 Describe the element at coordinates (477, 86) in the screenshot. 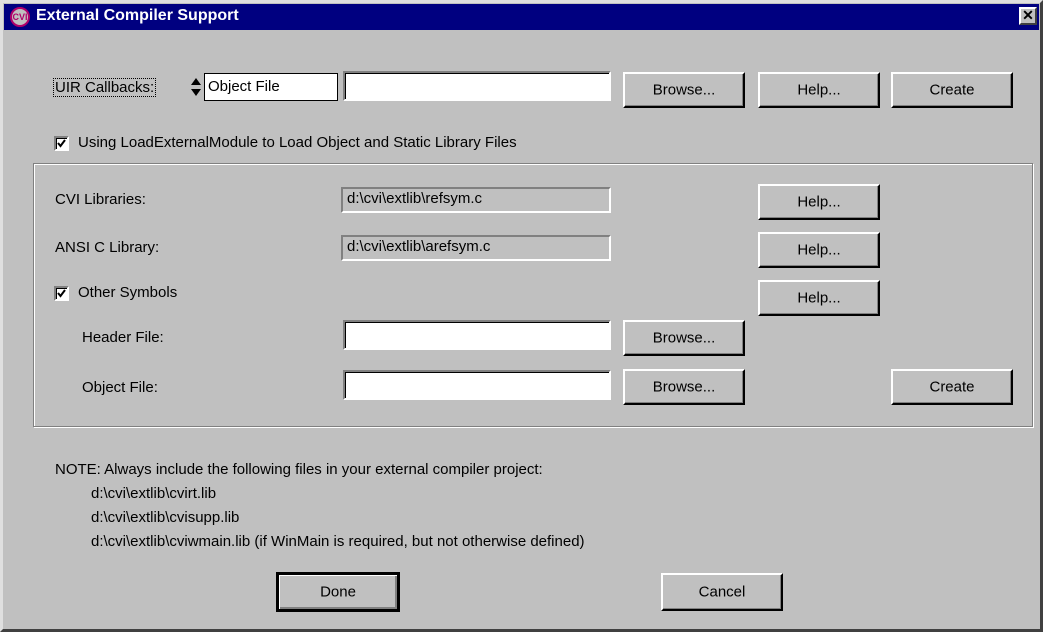

I see `uir-path-input` at that location.